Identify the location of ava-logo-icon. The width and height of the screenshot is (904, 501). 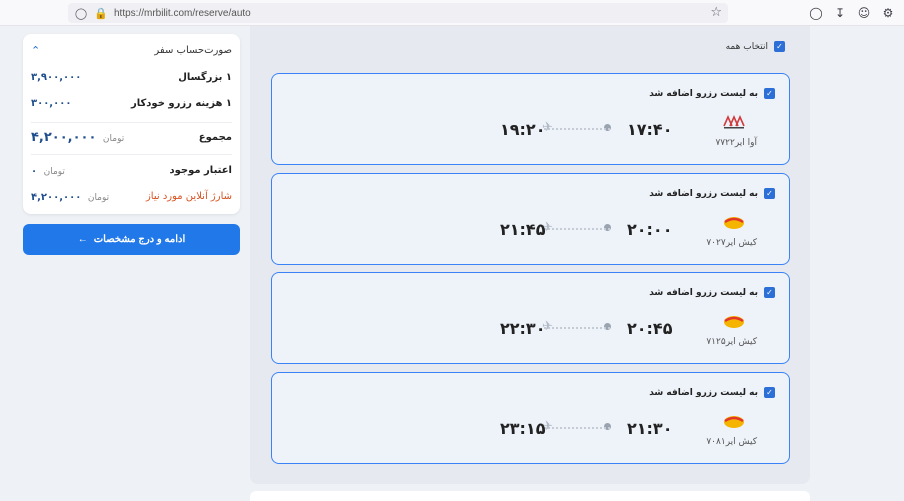
(734, 122).